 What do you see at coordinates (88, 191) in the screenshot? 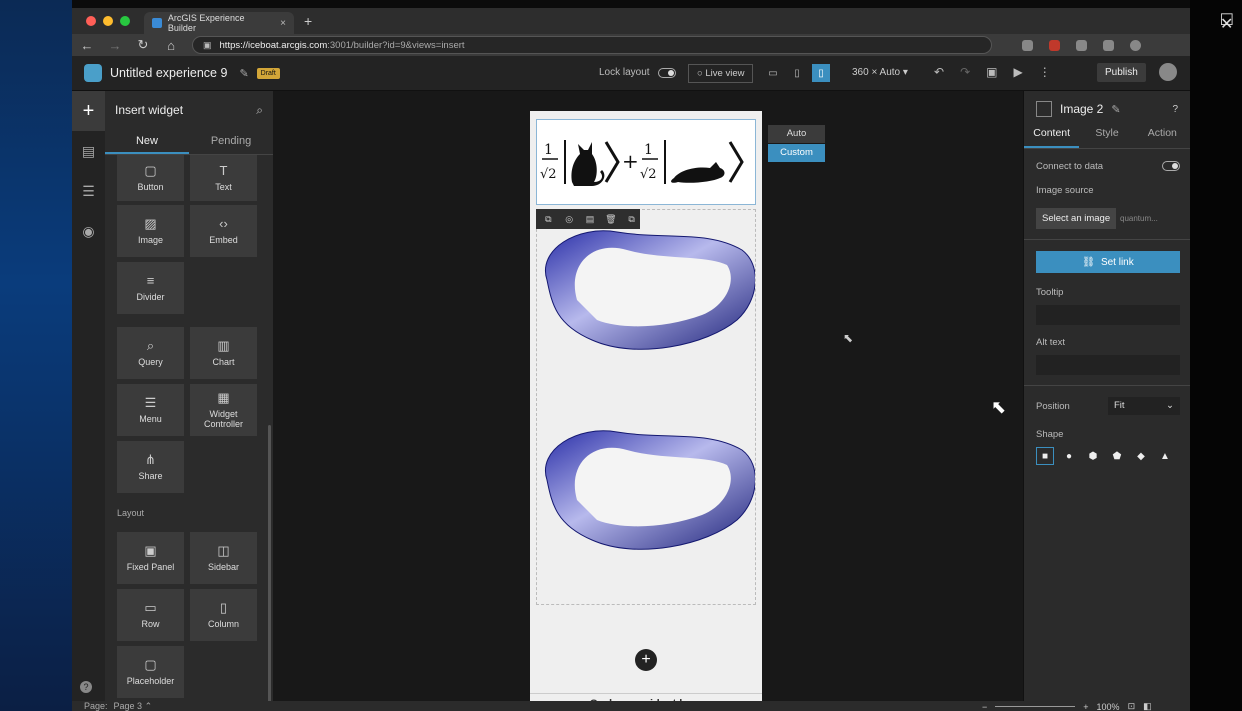
I see `data-icon: ☰` at bounding box center [88, 191].